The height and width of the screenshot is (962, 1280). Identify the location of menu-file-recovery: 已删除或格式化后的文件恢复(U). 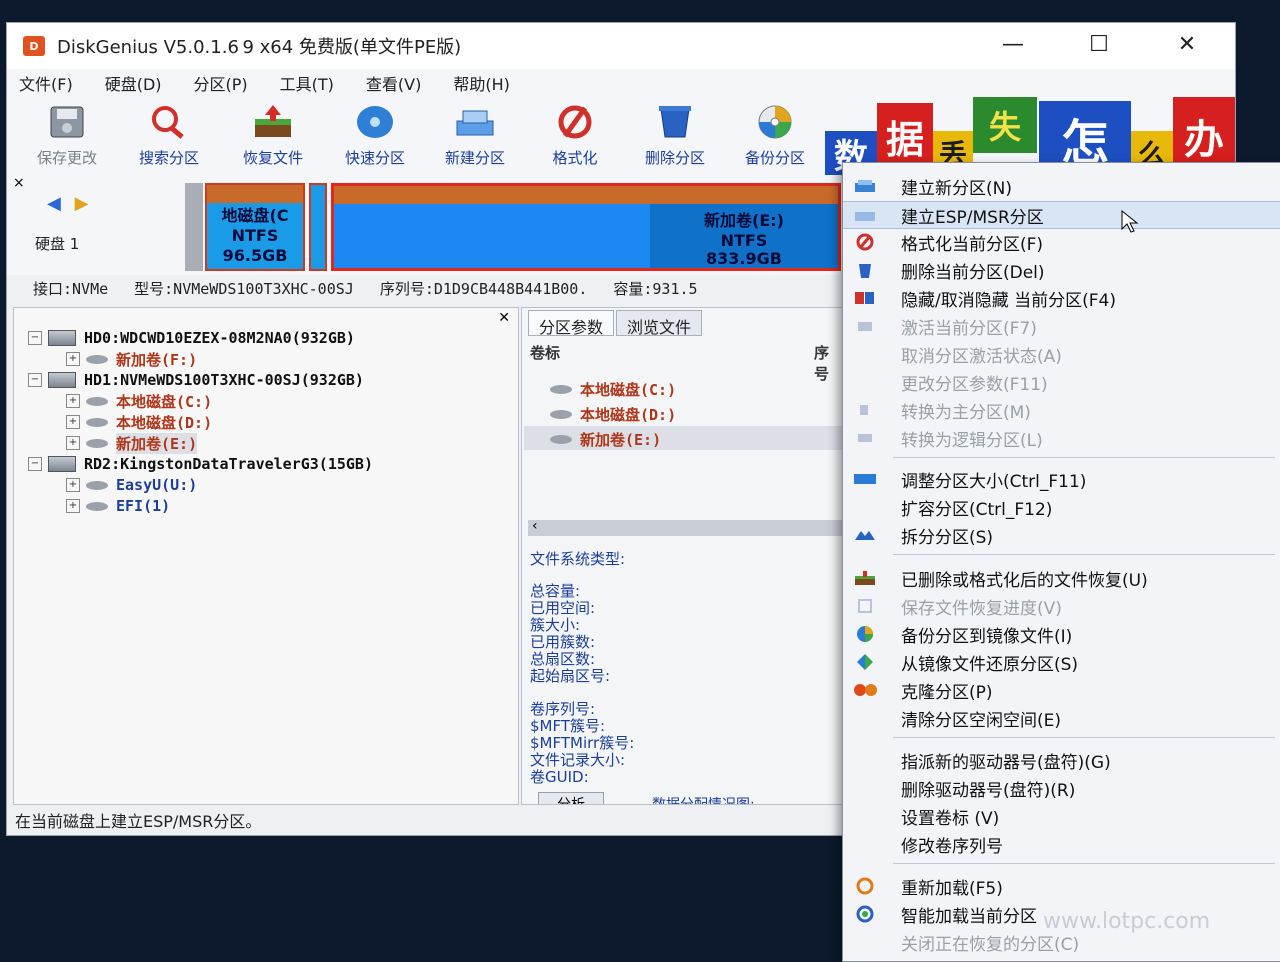
(1061, 578).